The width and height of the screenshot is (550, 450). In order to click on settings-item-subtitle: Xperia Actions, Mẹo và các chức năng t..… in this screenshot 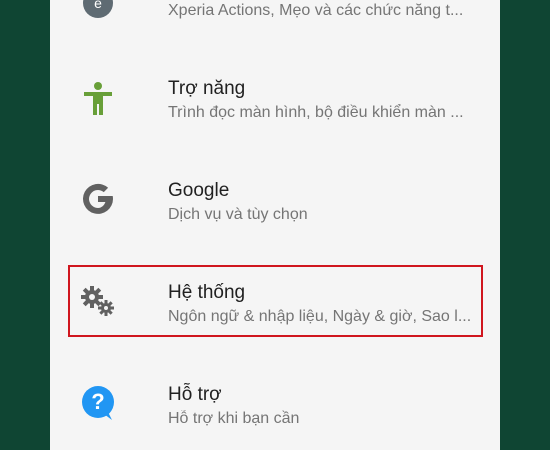, I will do `click(316, 10)`.